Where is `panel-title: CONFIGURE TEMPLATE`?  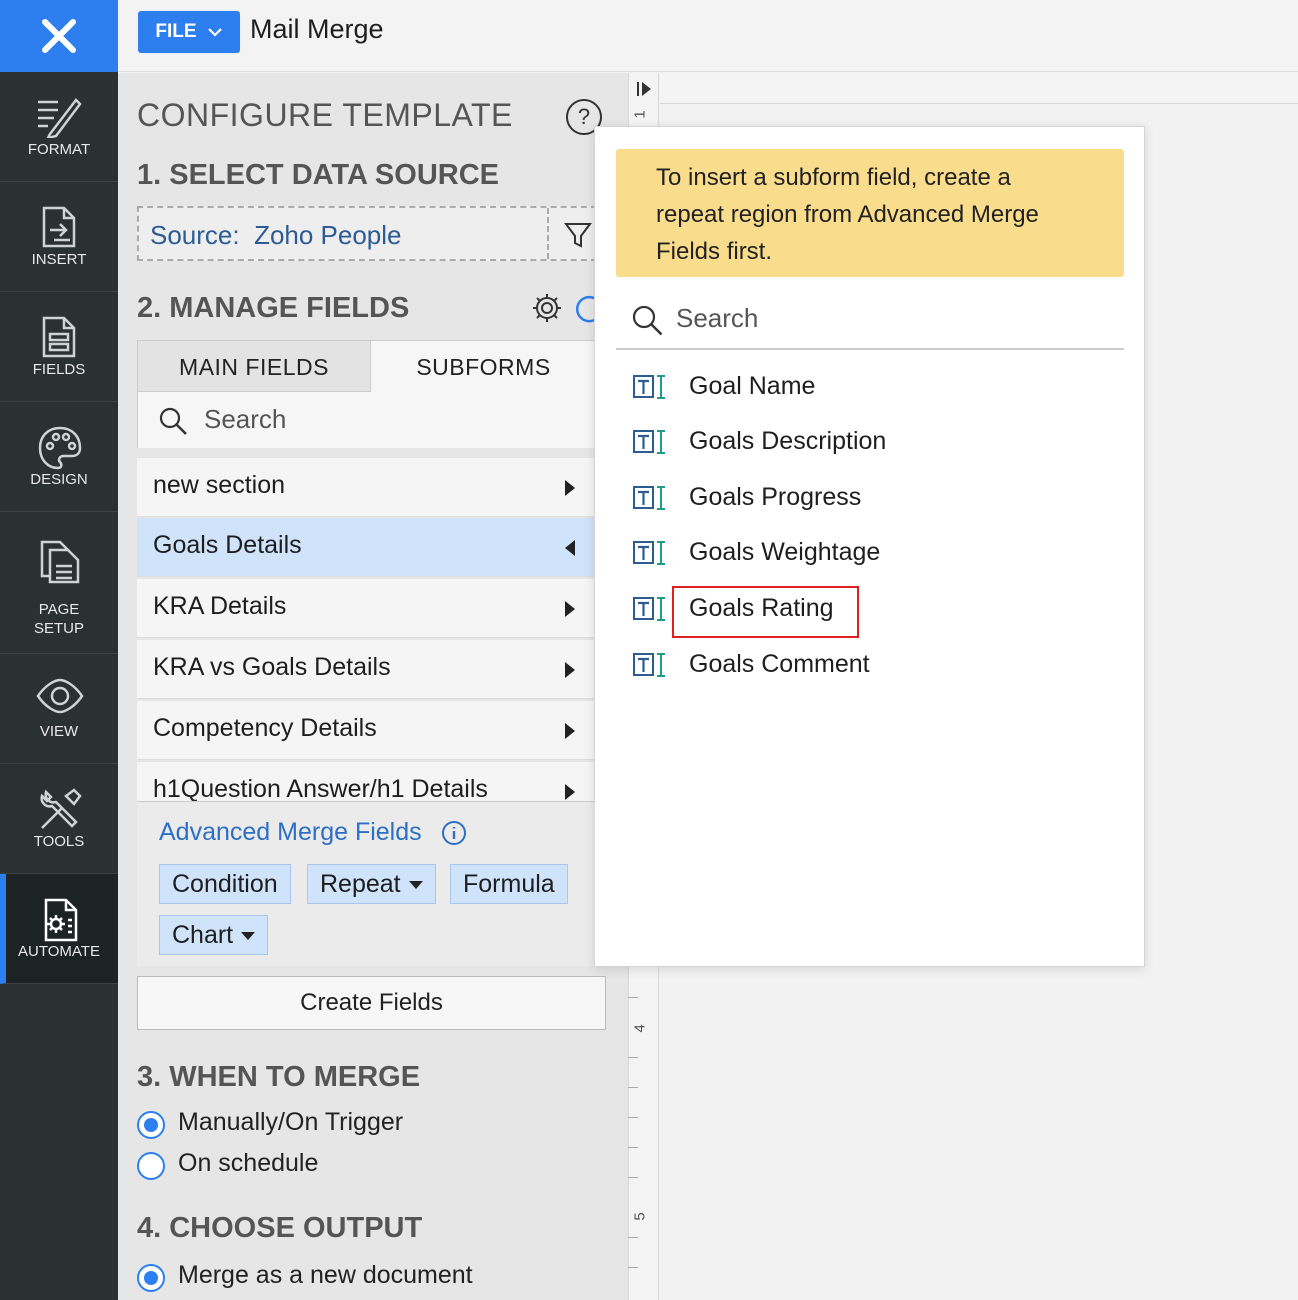 panel-title: CONFIGURE TEMPLATE is located at coordinates (325, 115).